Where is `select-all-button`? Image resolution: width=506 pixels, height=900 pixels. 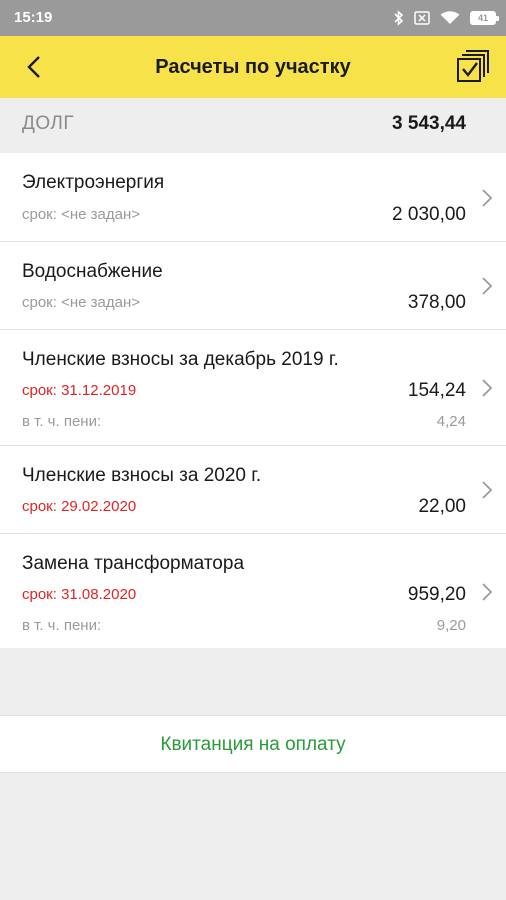
select-all-button is located at coordinates (473, 67).